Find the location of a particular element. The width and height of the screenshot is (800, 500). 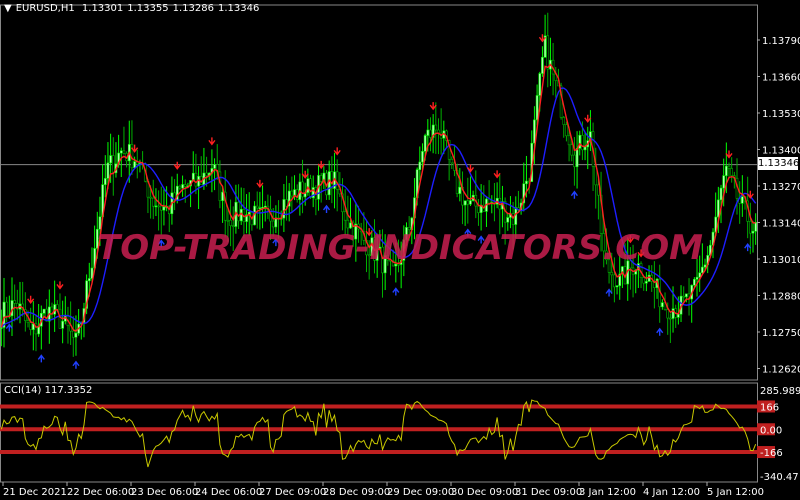

price-tick-label: 1.13270 is located at coordinates (781, 187).